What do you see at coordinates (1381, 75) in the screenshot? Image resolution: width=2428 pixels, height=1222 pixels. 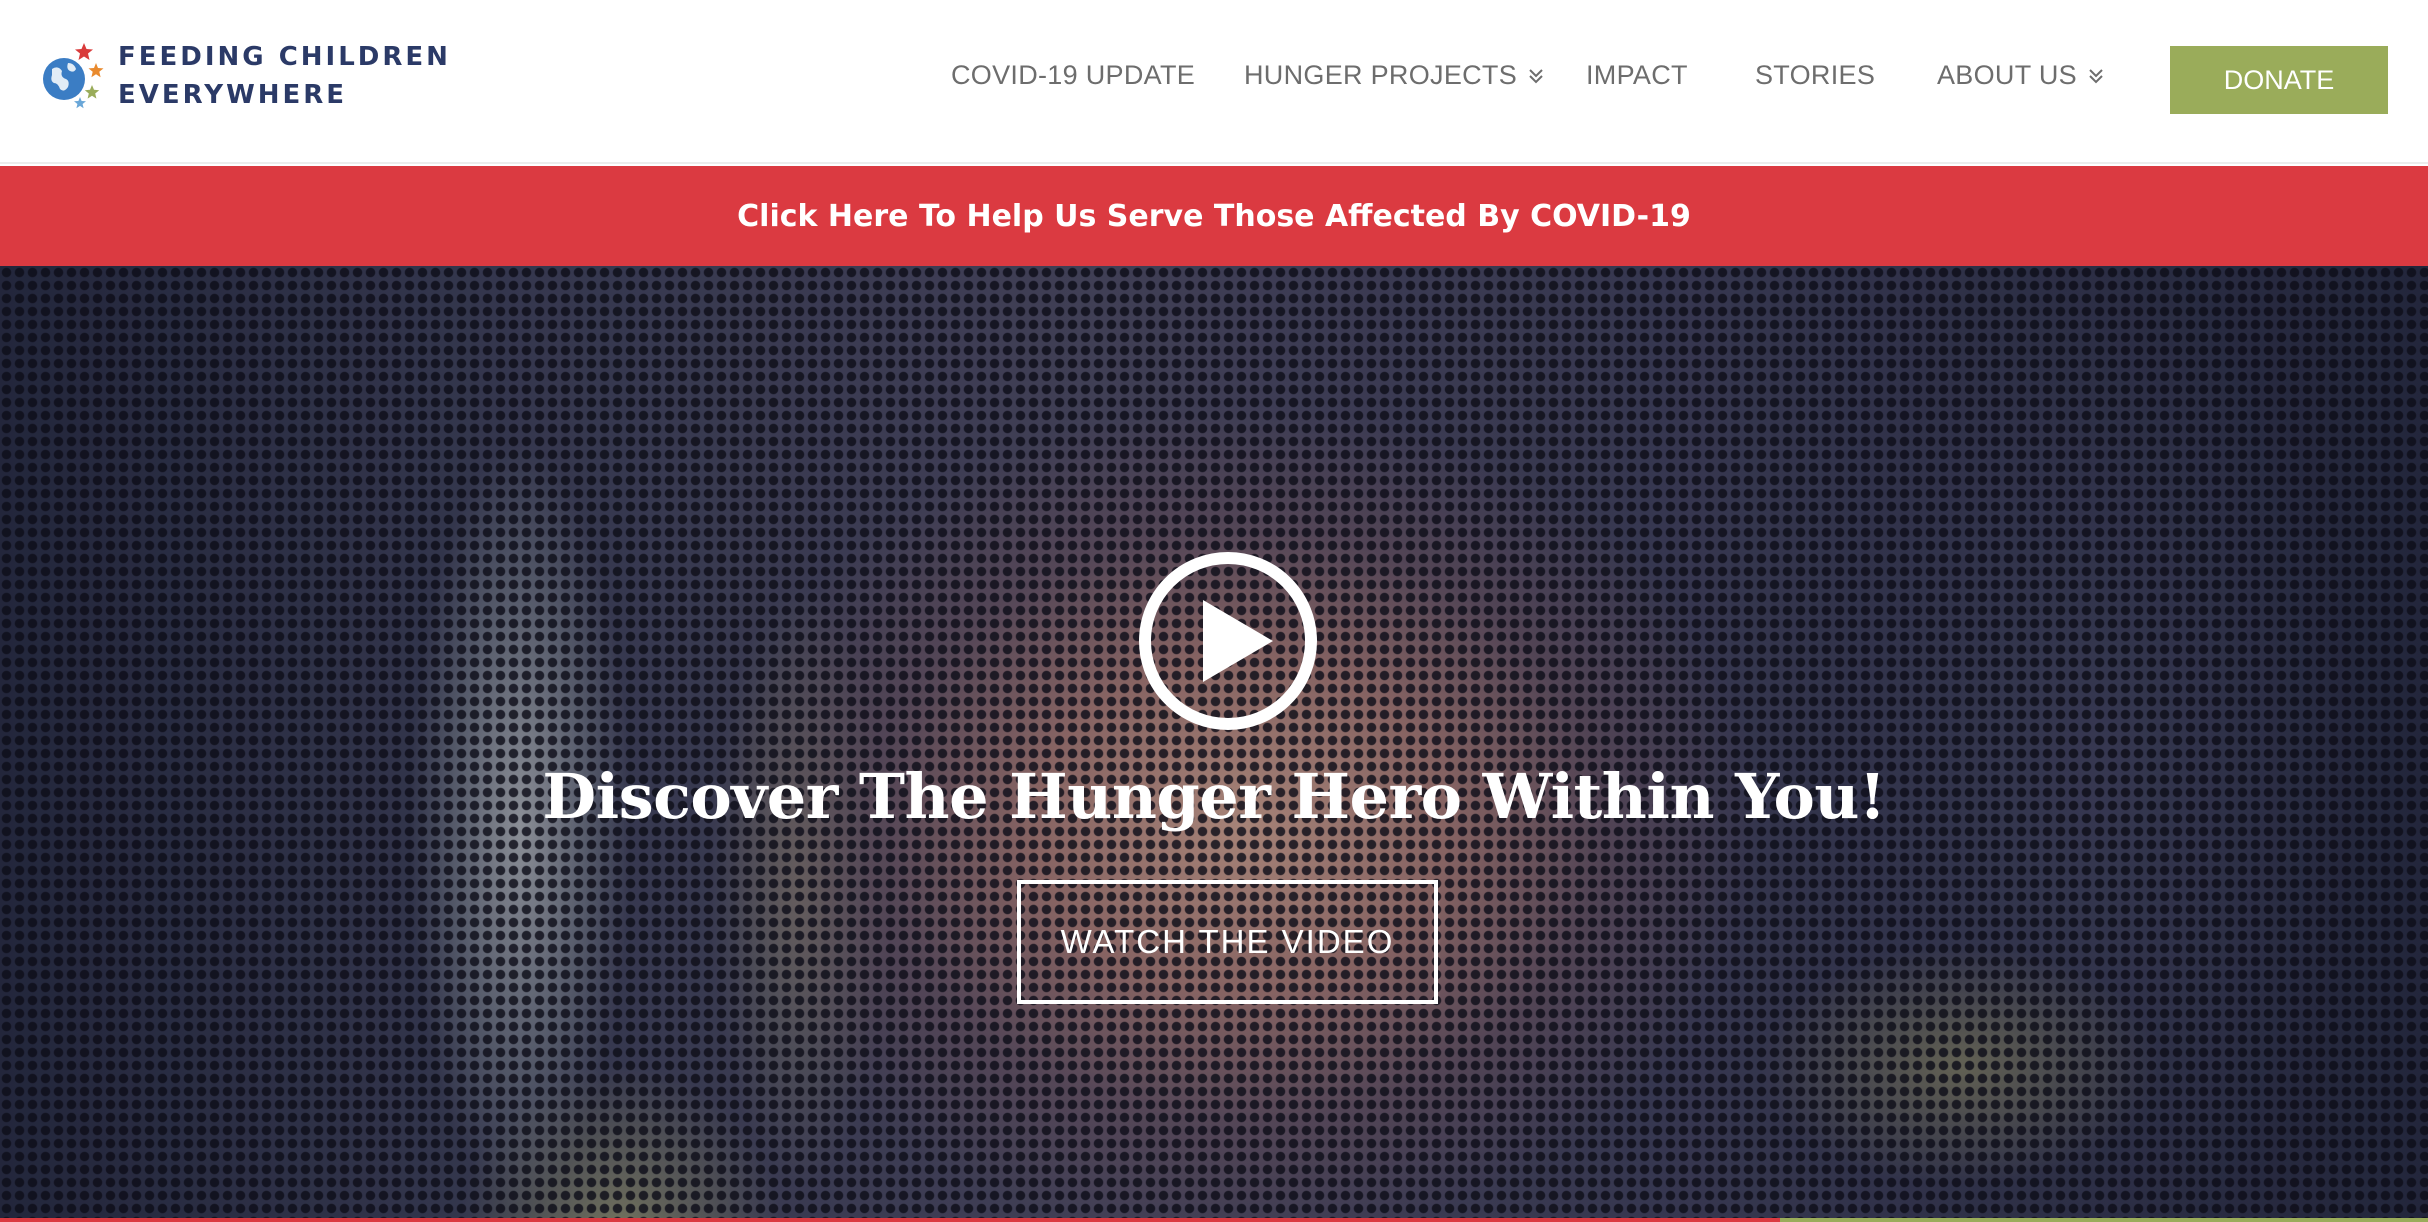 I see `nav-hunger-projects-label: HUNGER PROJECTS` at bounding box center [1381, 75].